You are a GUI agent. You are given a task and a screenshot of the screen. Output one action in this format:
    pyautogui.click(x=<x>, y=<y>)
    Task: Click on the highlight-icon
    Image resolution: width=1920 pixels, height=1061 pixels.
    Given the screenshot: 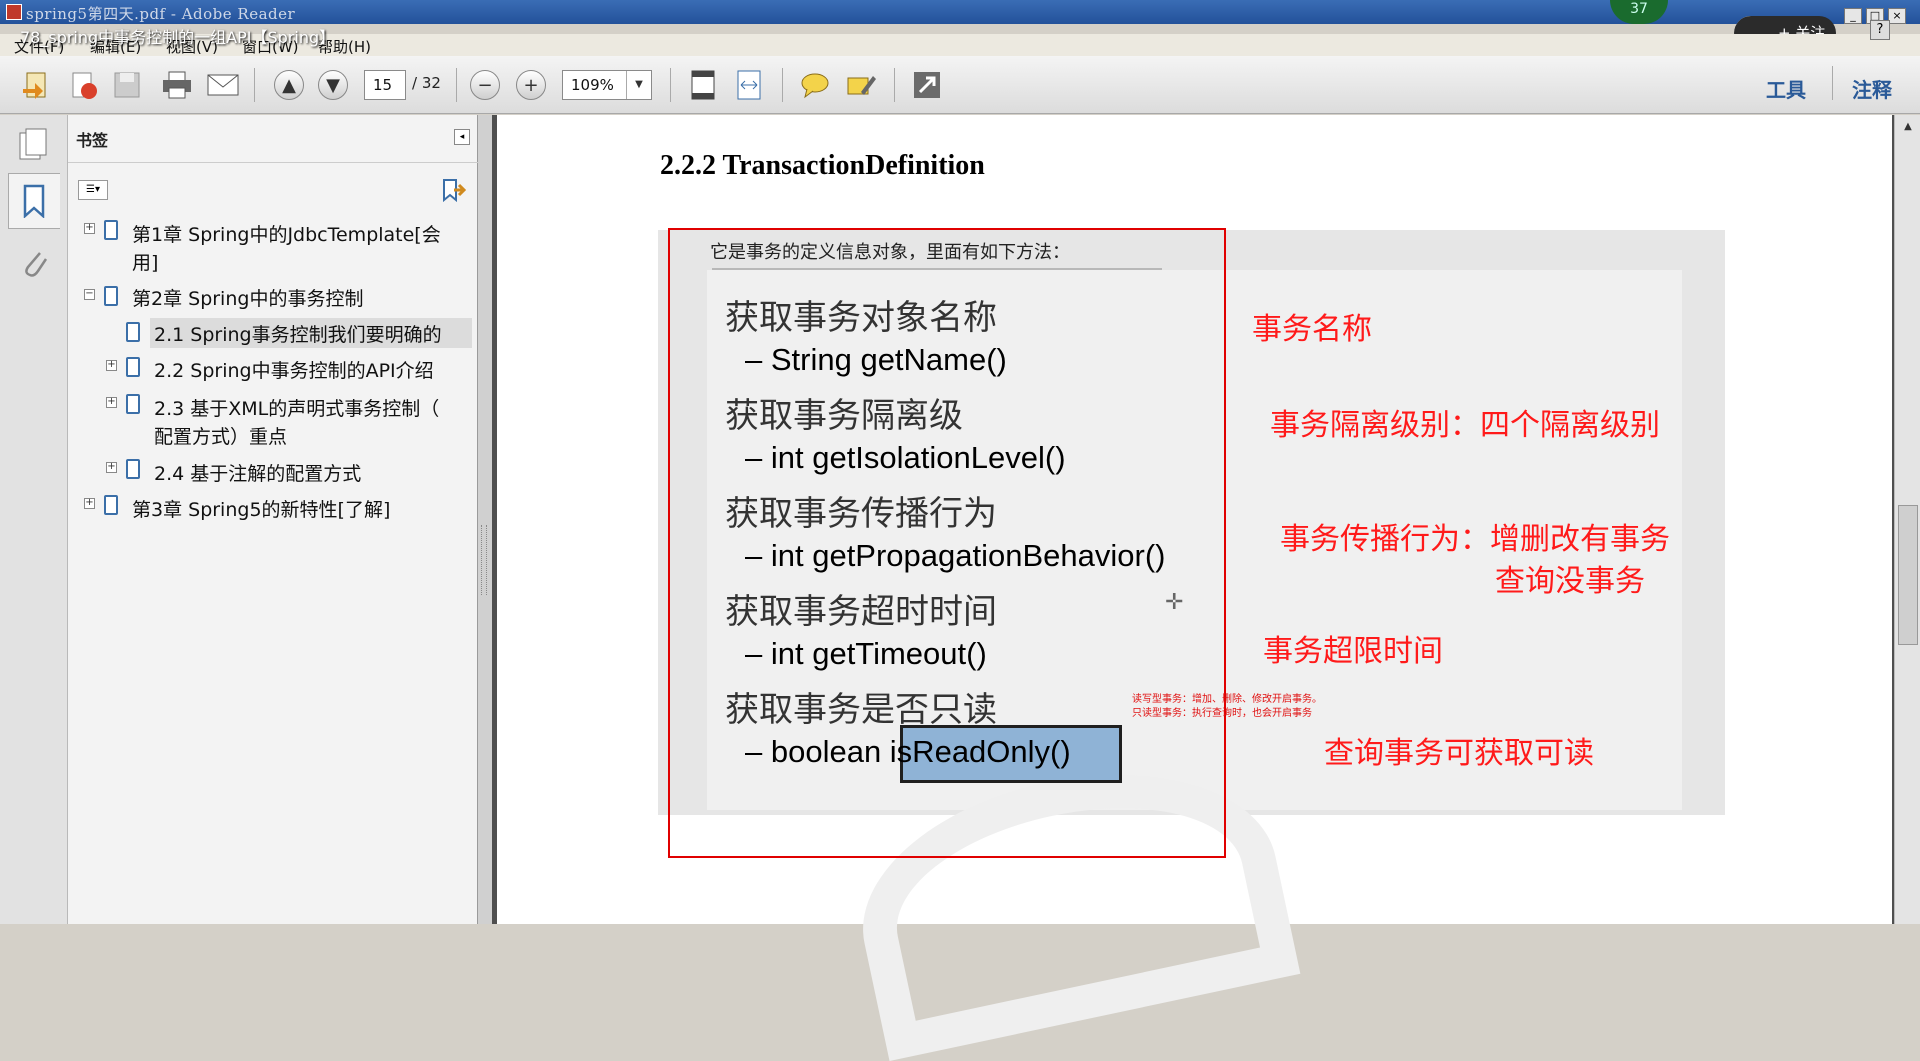 What is the action you would take?
    pyautogui.click(x=861, y=85)
    